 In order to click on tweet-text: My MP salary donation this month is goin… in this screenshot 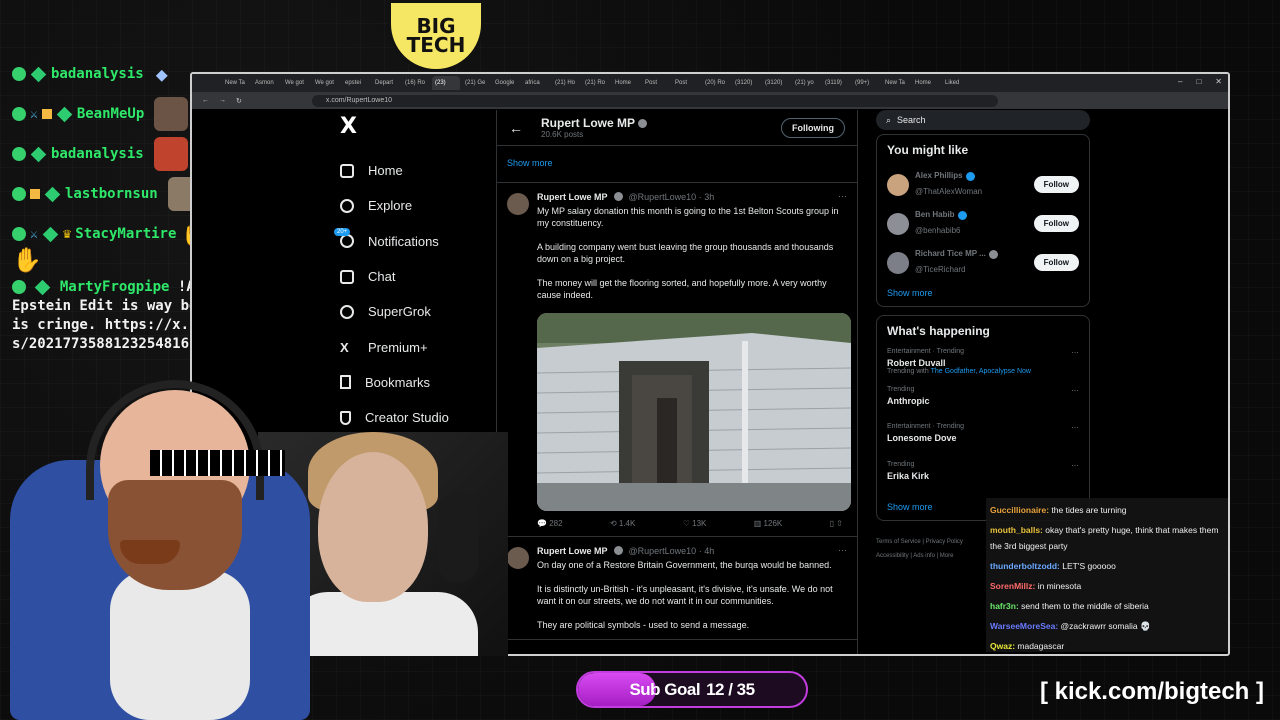, I will do `click(688, 217)`.